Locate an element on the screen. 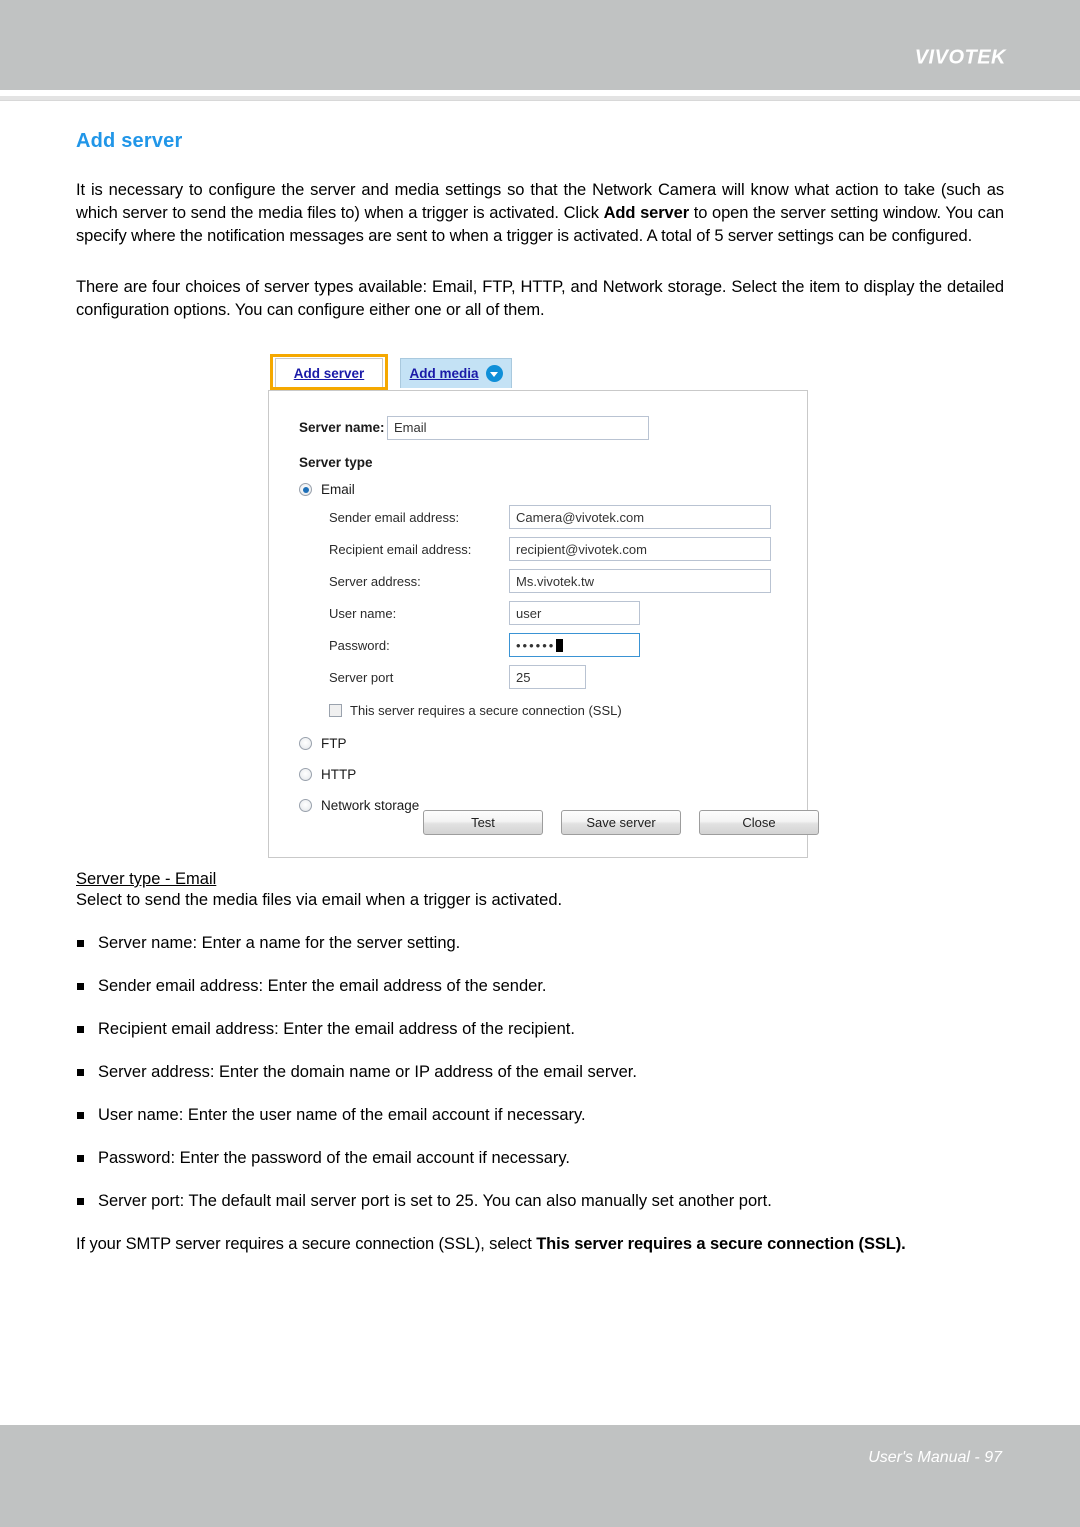 Image resolution: width=1080 pixels, height=1527 pixels. dialog-button-row: Test Save server Close is located at coordinates (621, 822).